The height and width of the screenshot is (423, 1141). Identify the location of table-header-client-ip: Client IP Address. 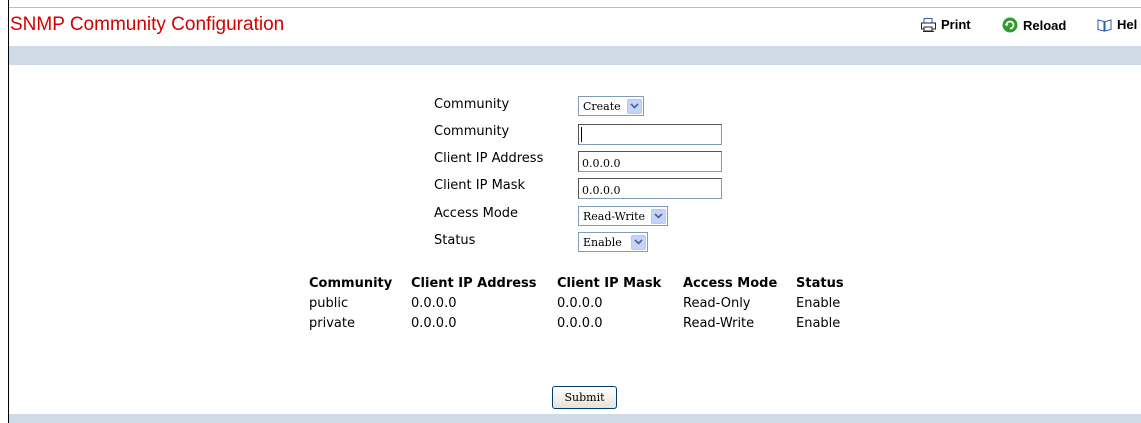
(474, 283).